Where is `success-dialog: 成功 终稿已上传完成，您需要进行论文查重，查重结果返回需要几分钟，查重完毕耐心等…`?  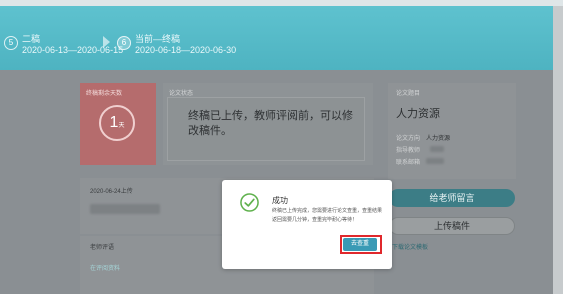 success-dialog: 成功 终稿已上传完成，您需要进行论文查重，查重结果返回需要几分钟，查重完毕耐心等… is located at coordinates (307, 224).